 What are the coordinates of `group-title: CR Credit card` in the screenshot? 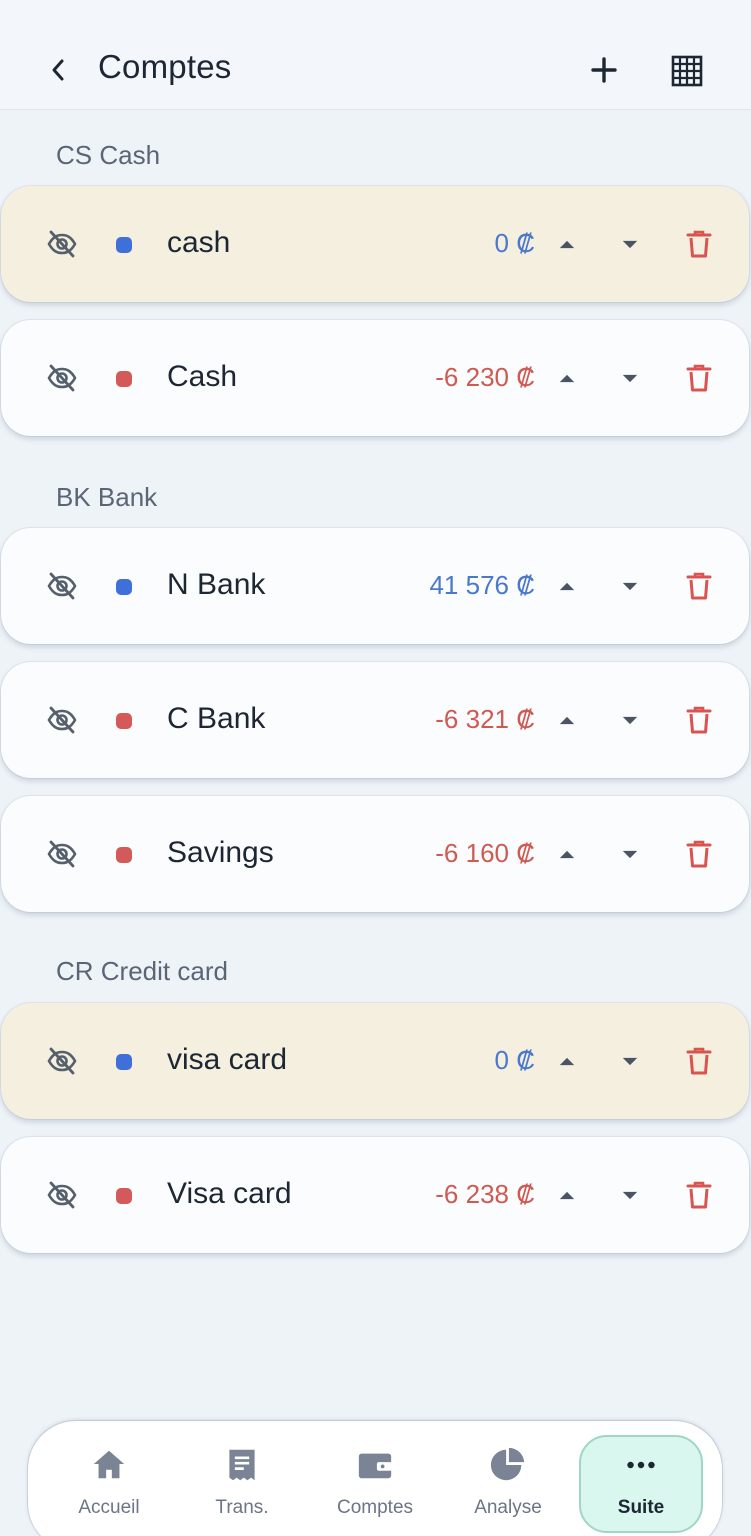 It's located at (142, 971).